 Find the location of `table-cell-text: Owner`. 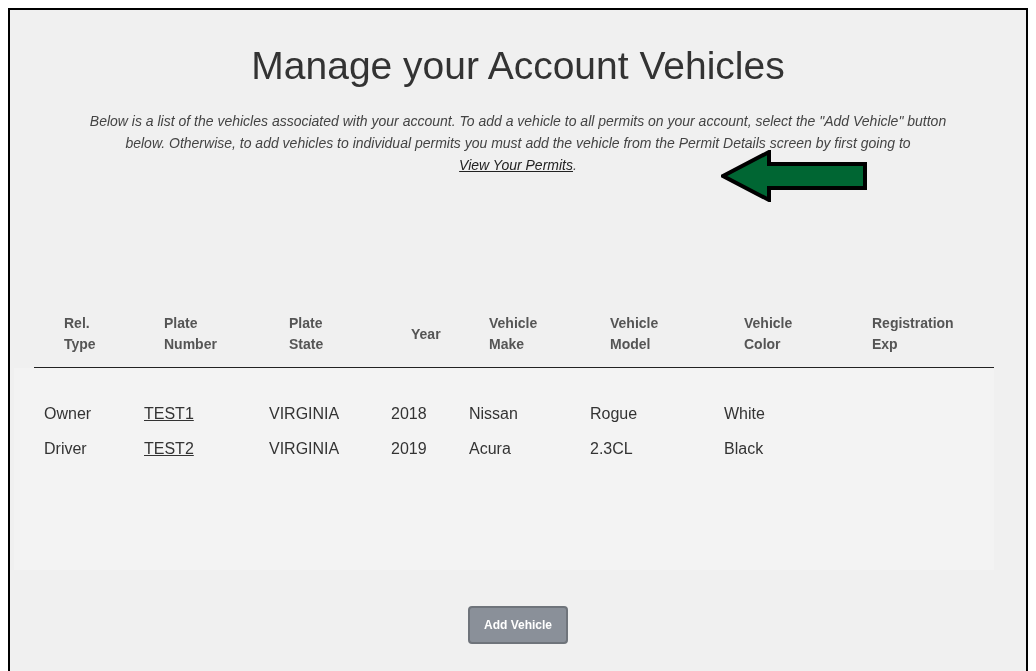

table-cell-text: Owner is located at coordinates (68, 413).